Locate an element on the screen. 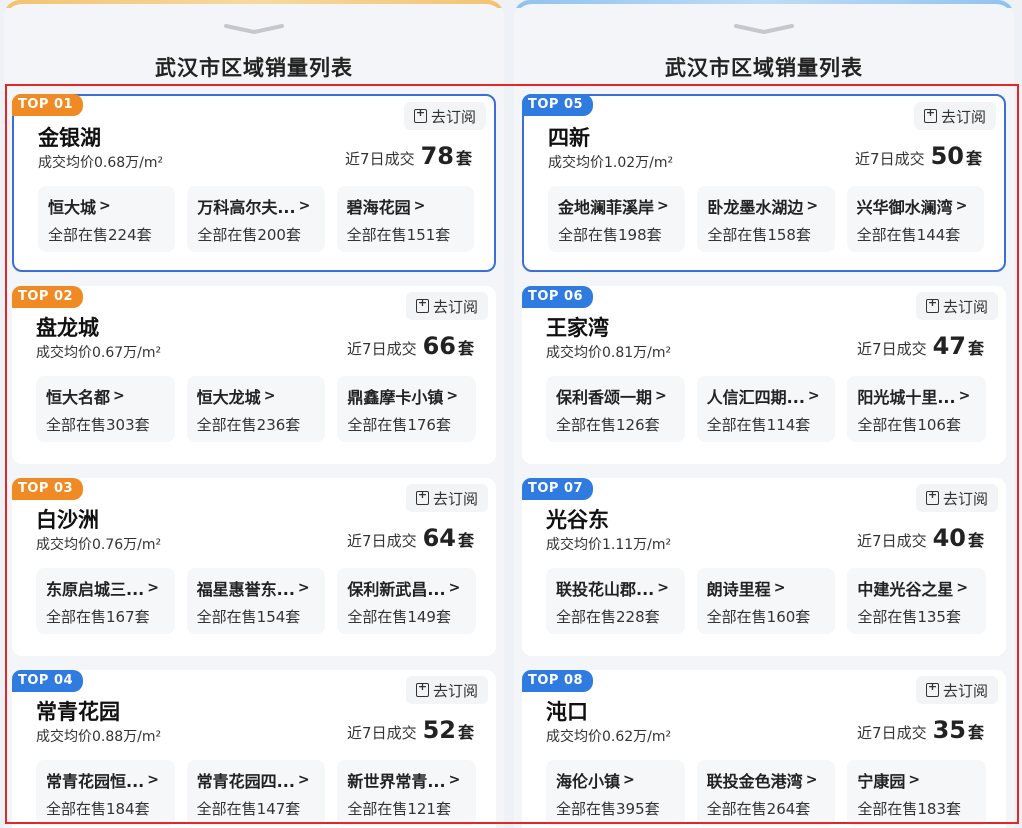 The width and height of the screenshot is (1022, 828). weekly-sales: 近7日成交 35 套 is located at coordinates (920, 730).